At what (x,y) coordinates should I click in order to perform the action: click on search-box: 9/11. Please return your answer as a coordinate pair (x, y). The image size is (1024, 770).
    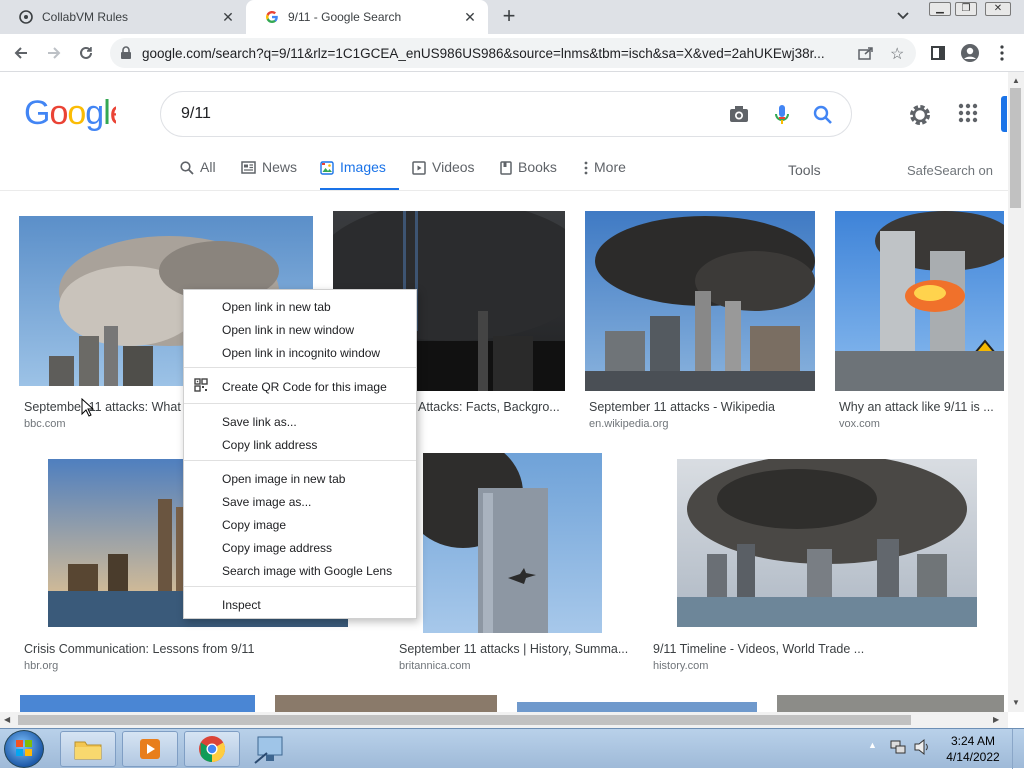
    Looking at the image, I should click on (506, 114).